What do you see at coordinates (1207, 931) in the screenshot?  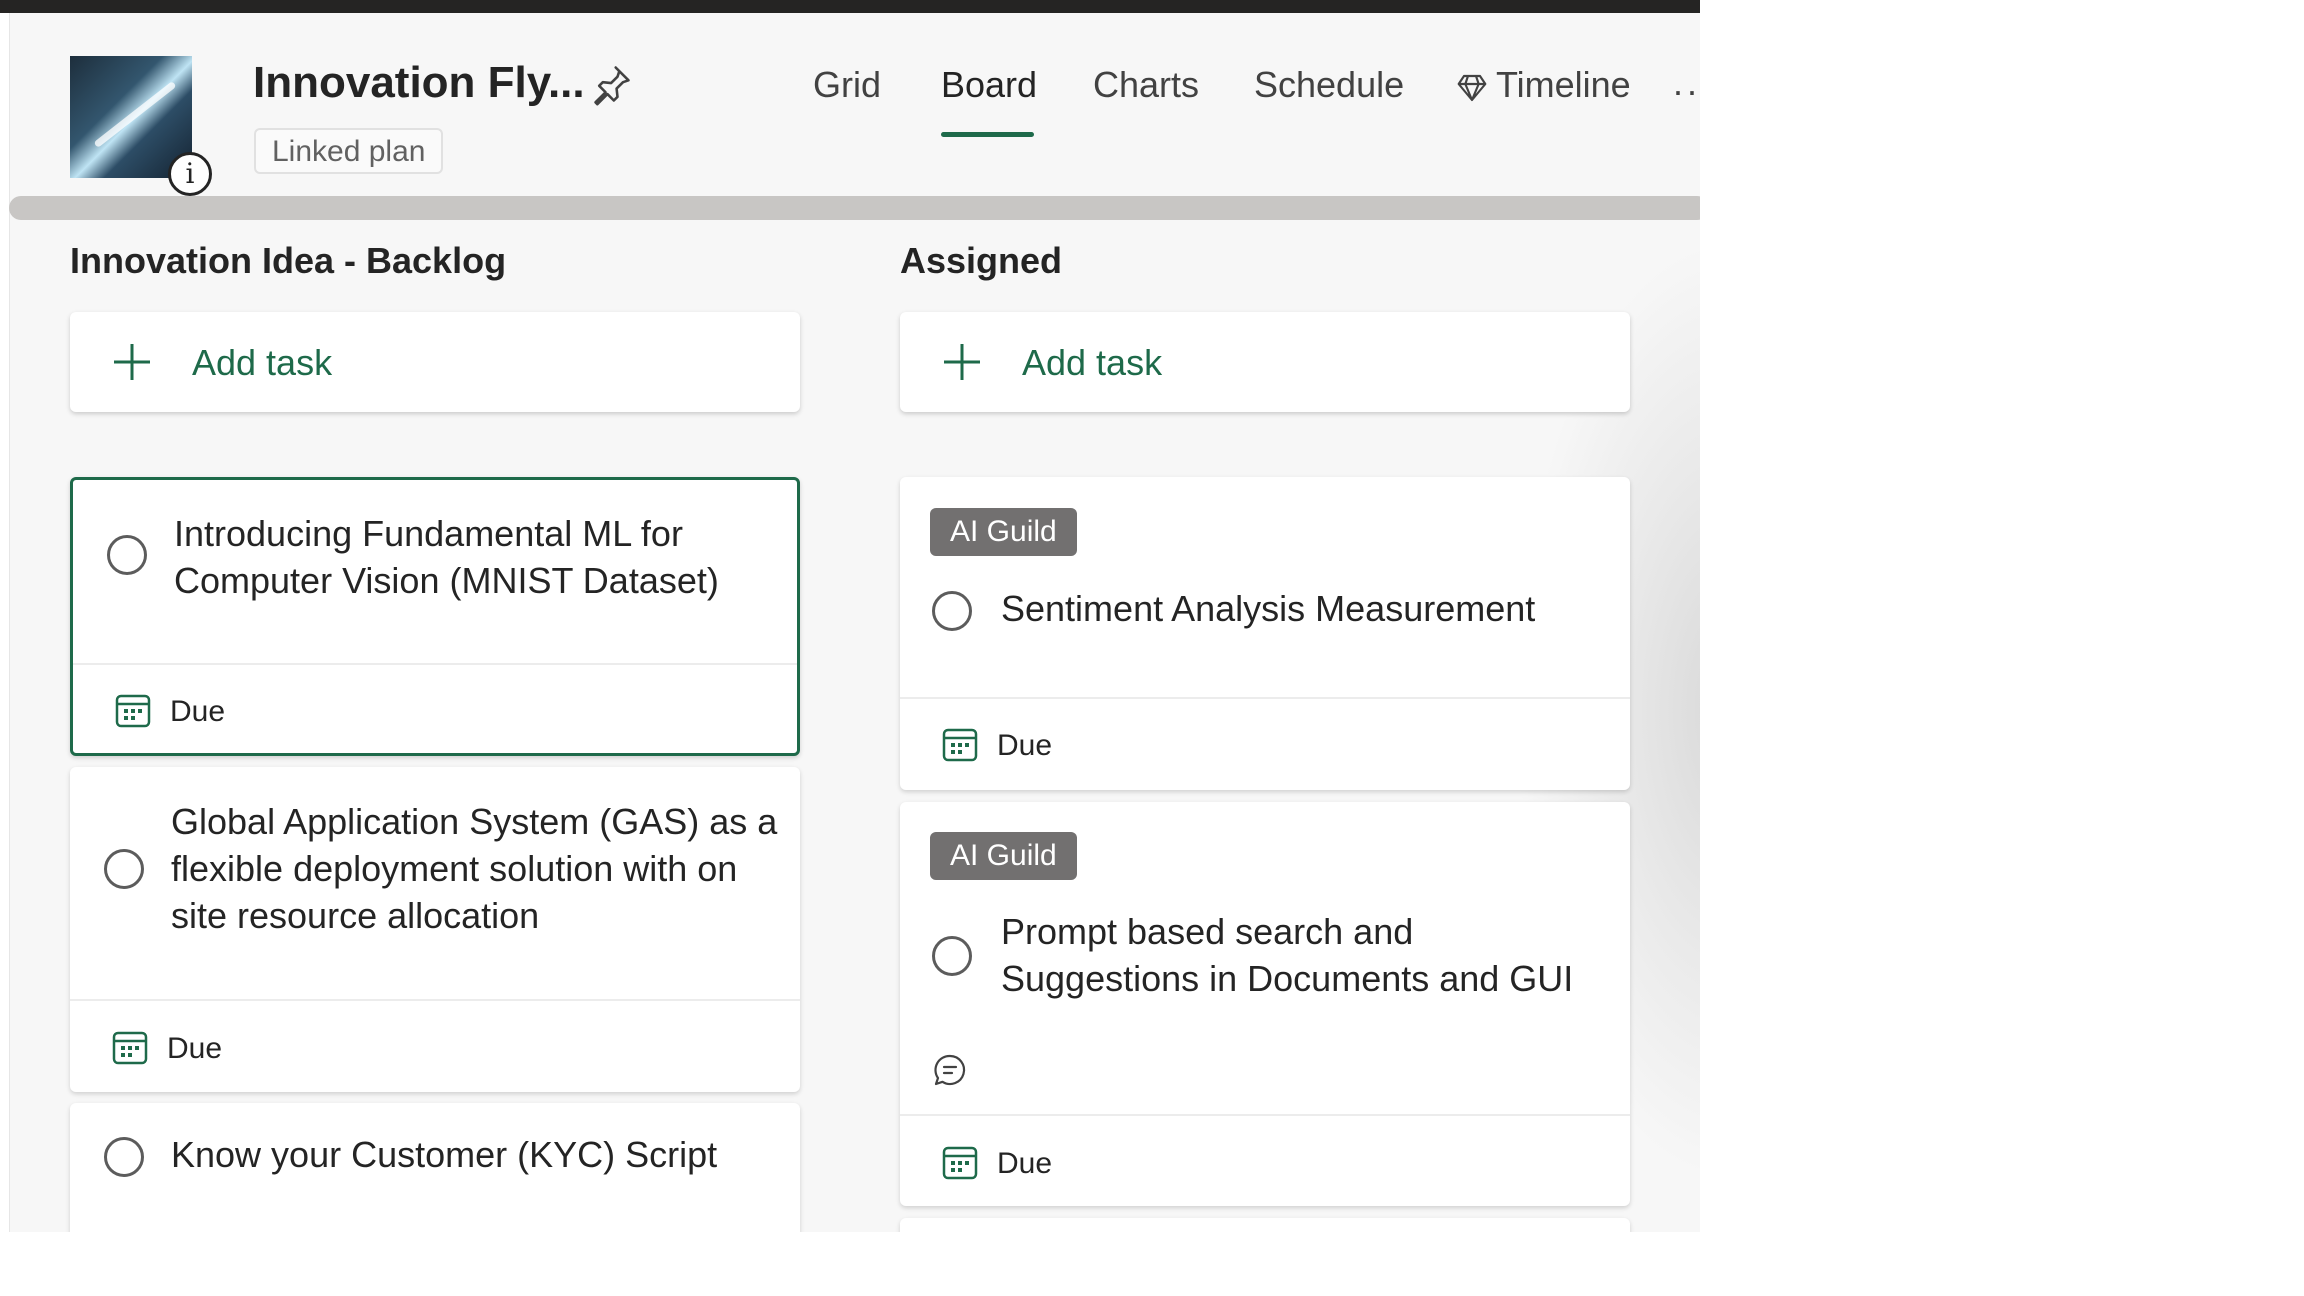 I see `task-title-line: Prompt based search and` at bounding box center [1207, 931].